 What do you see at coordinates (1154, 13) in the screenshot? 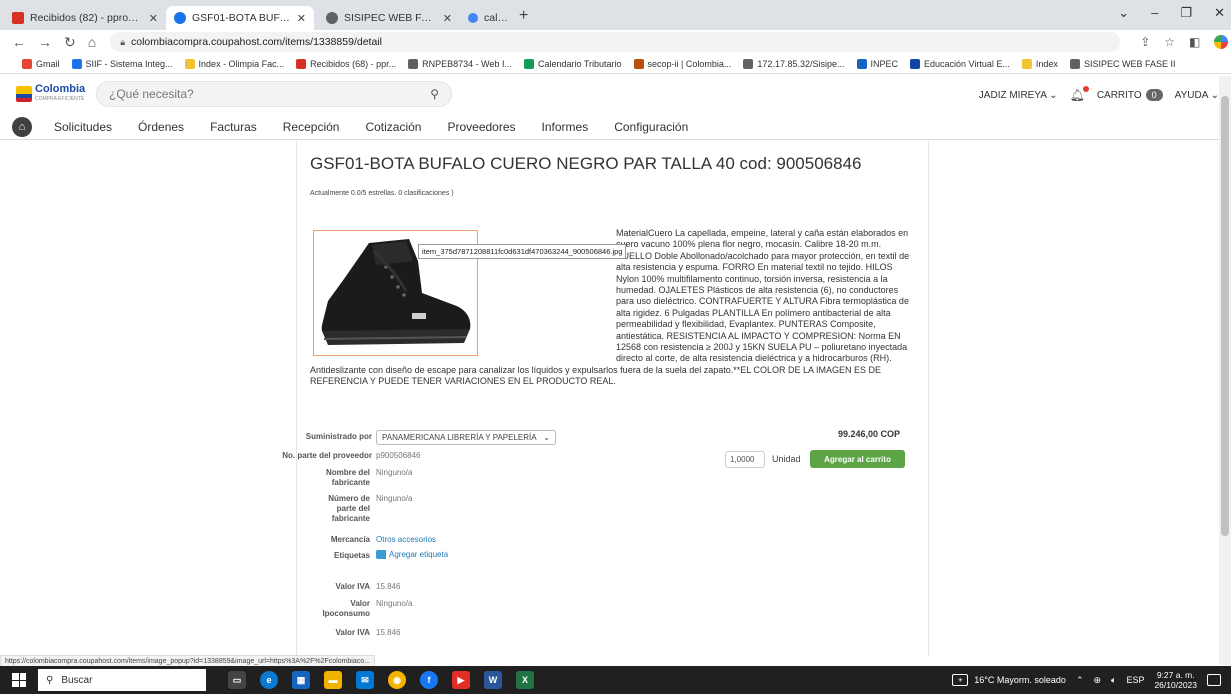
I see `minimize-icon: –` at bounding box center [1154, 13].